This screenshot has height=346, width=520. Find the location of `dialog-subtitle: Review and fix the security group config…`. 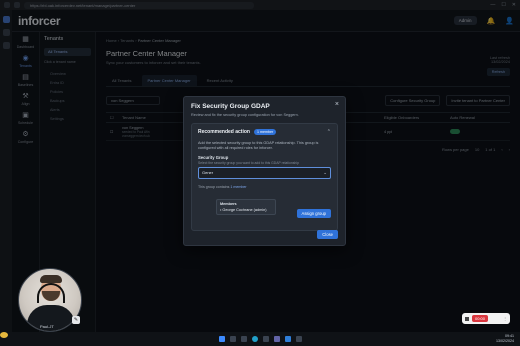

dialog-subtitle: Review and fix the security group config… is located at coordinates (245, 115).